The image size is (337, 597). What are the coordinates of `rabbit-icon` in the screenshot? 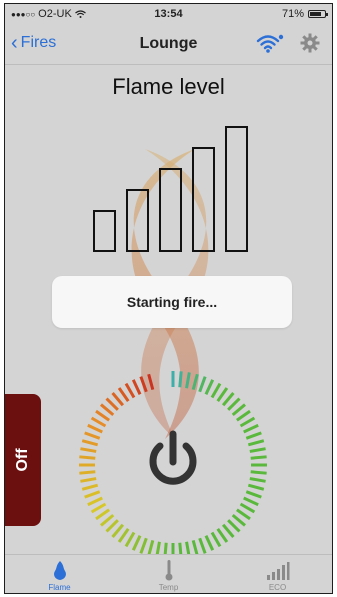 It's located at (59, 570).